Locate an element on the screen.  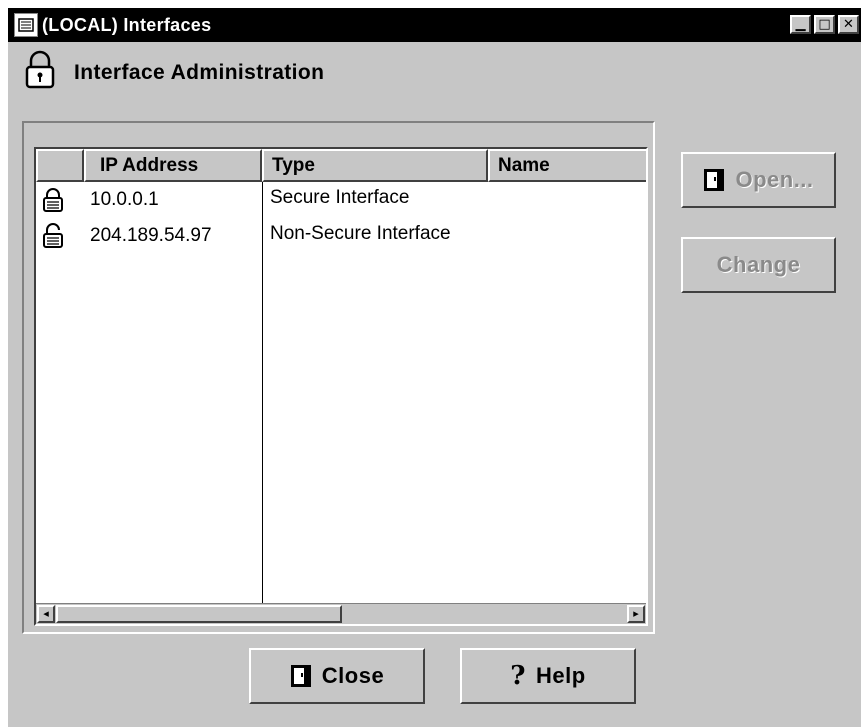
table-row: 10.0.0.1 Secure Interface is located at coordinates (341, 200).